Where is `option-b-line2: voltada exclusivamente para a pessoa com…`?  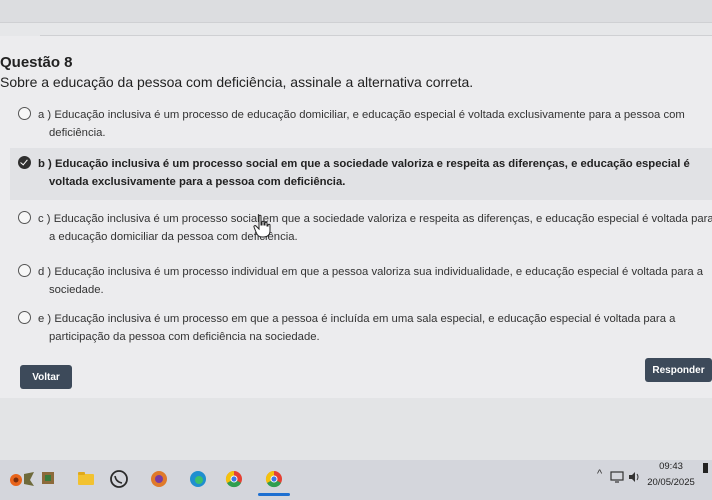
option-b-line2: voltada exclusivamente para a pessoa com… is located at coordinates (197, 182).